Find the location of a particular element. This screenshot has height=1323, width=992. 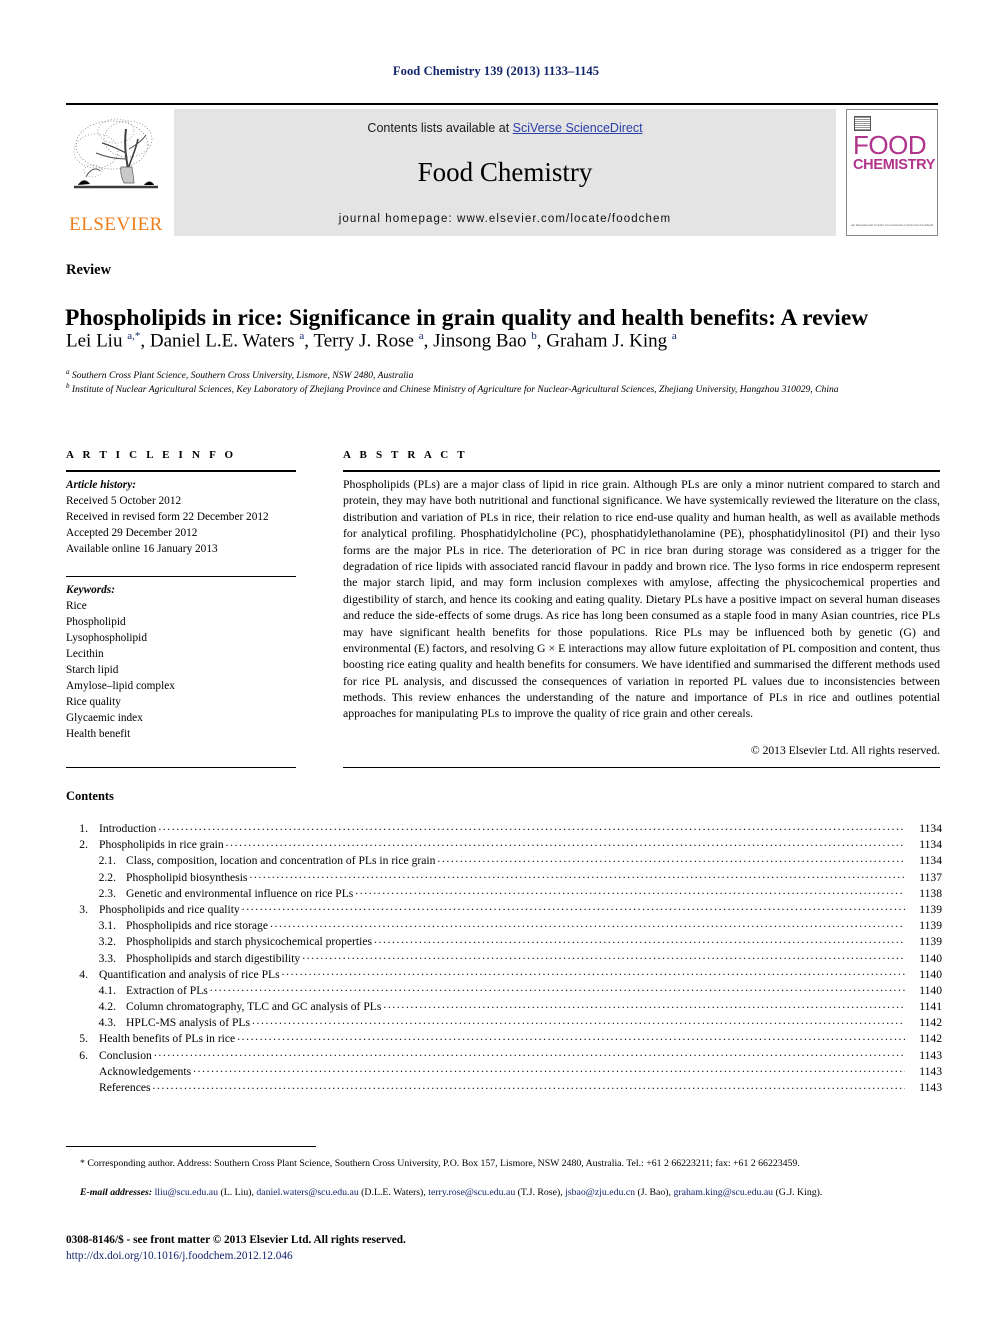

elsevier-wordmark: ELSEVIER is located at coordinates (116, 224).